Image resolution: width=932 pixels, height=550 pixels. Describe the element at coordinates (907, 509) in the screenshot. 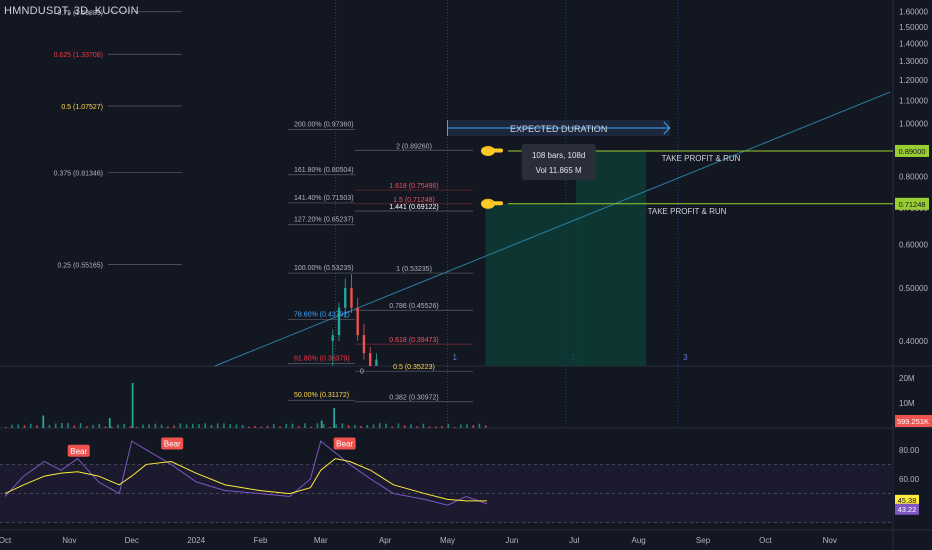

I see `rsi-badge-label: 43.22` at that location.